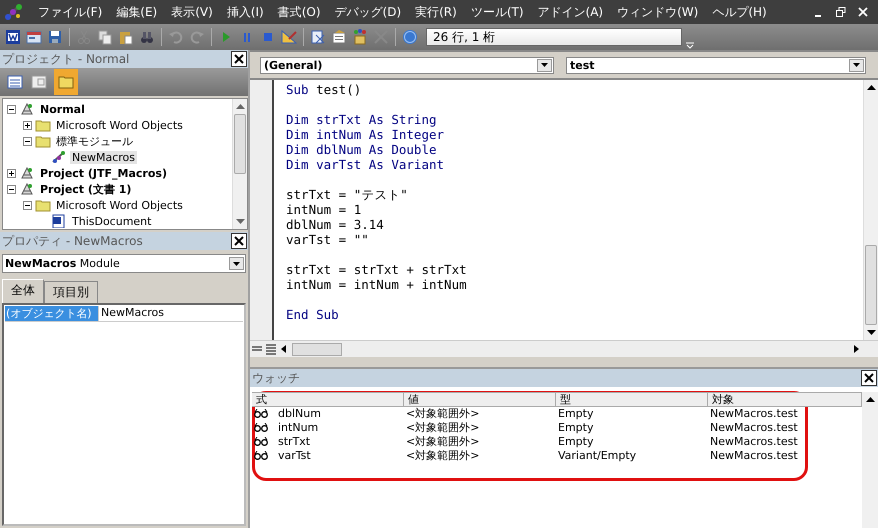 This screenshot has height=528, width=878. I want to click on procedure-dropdown: test, so click(716, 65).